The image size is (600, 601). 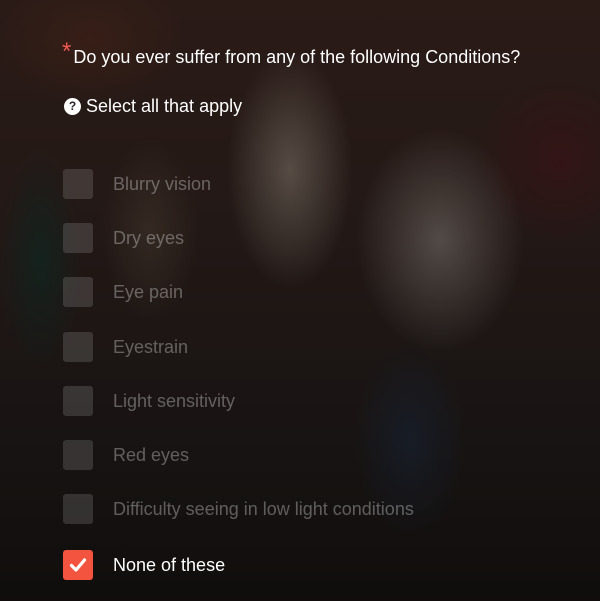 I want to click on option-label: Eye pain, so click(x=148, y=291).